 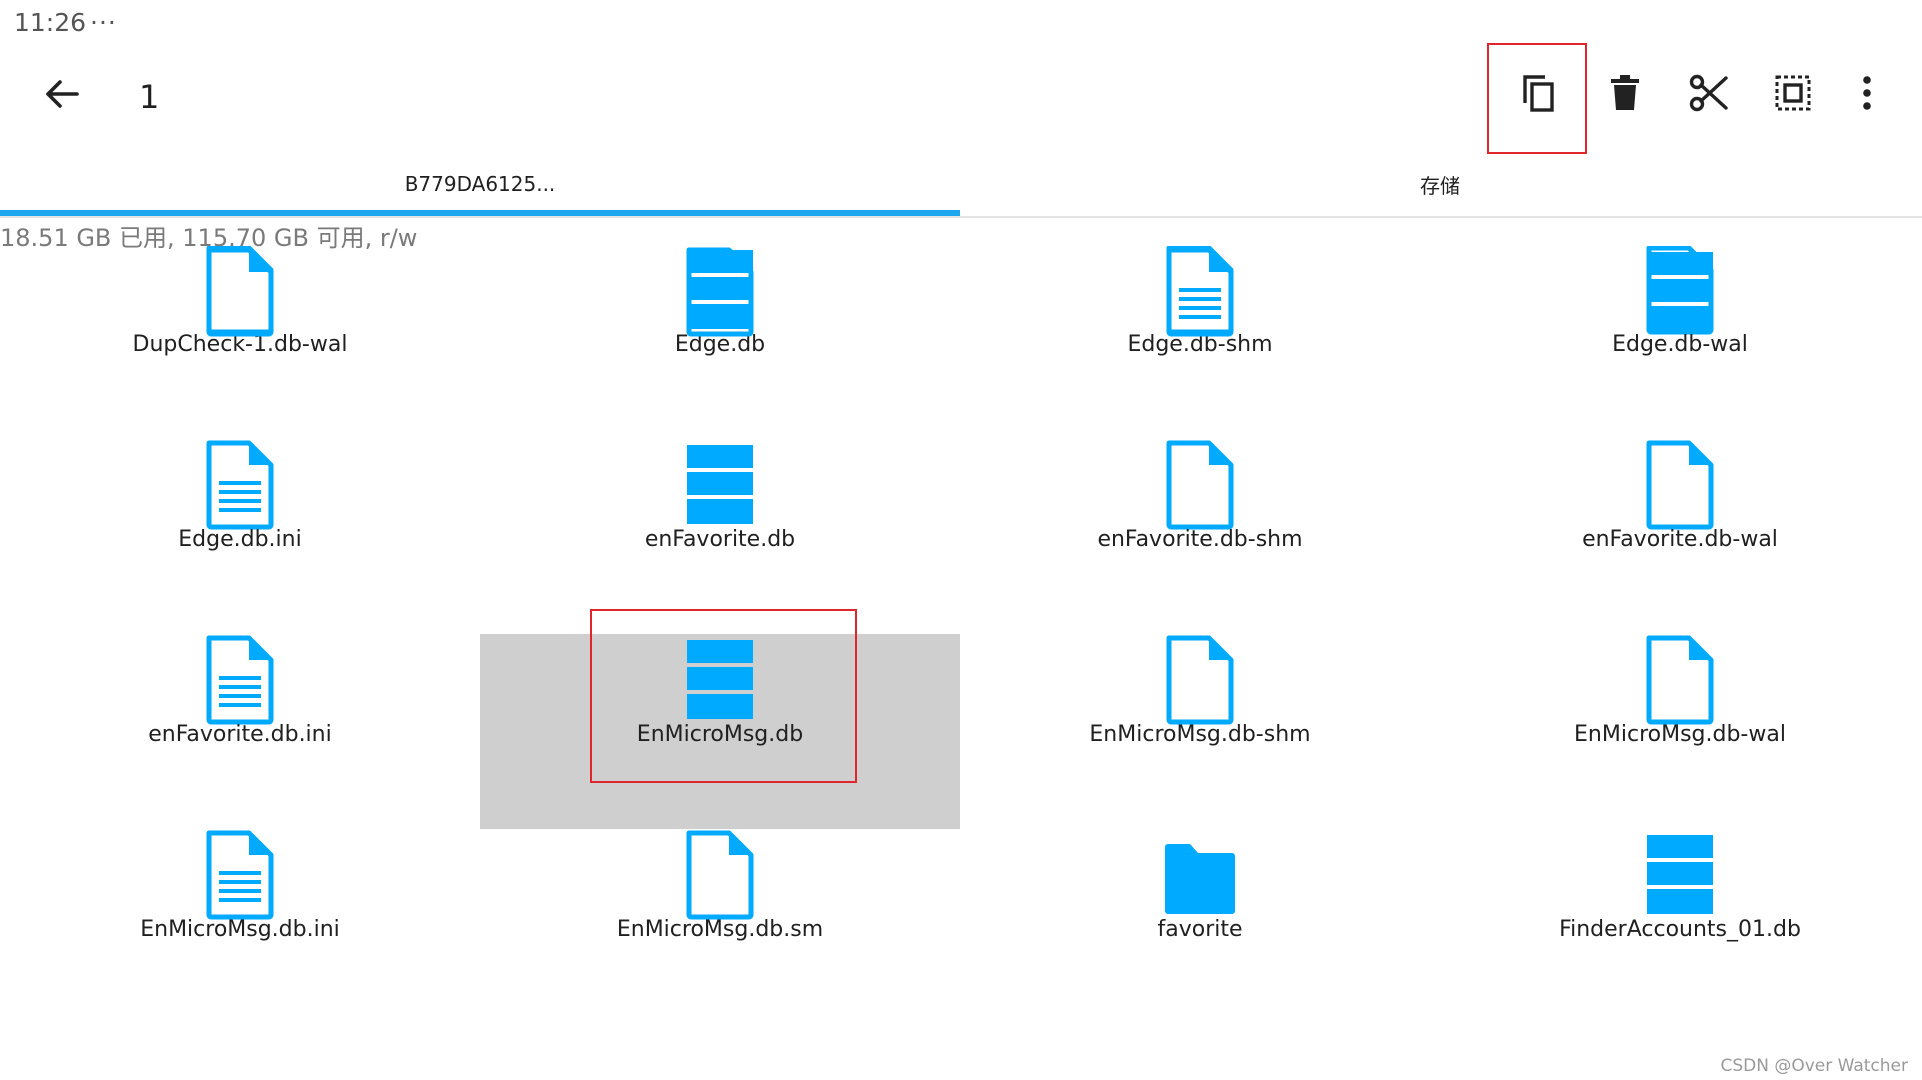 I want to click on storage-info: 18.51 GB 已用, 115.70 GB 可用, r/w, so click(x=209, y=238).